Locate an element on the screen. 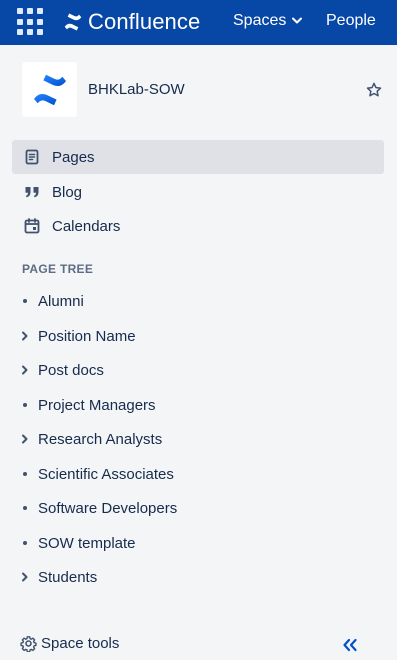 The height and width of the screenshot is (660, 397). spaces-menu-button: Spaces is located at coordinates (268, 21).